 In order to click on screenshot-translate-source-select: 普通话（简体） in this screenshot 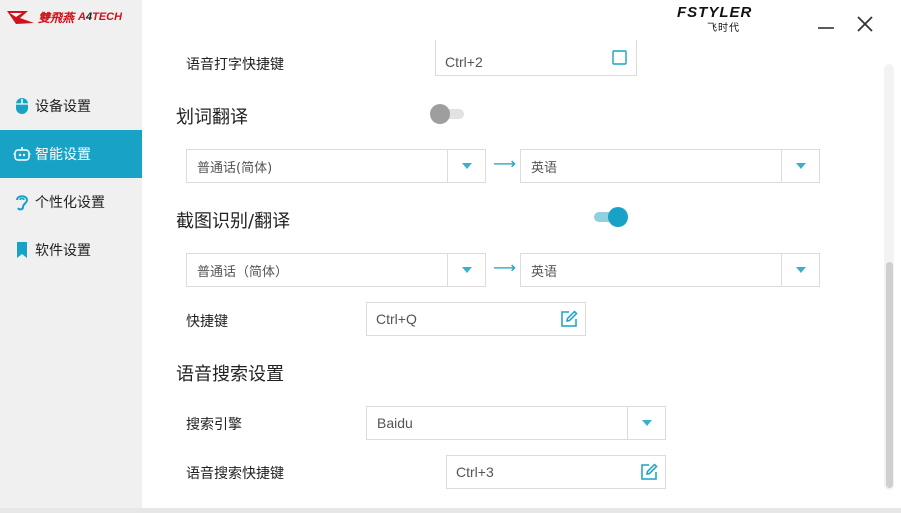, I will do `click(336, 270)`.